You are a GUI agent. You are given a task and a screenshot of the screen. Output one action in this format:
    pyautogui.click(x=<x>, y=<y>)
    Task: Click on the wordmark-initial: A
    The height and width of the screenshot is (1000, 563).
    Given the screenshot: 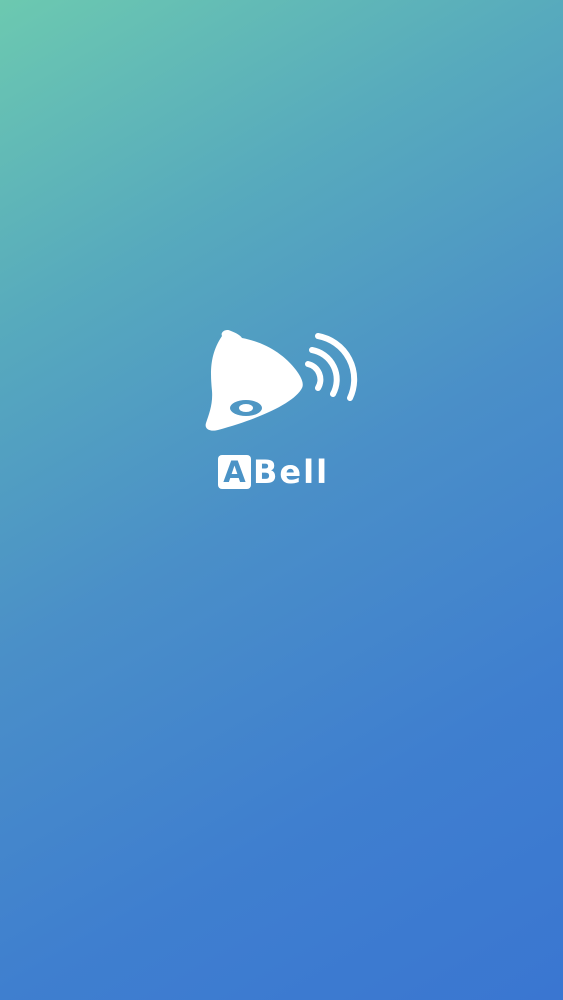 What is the action you would take?
    pyautogui.click(x=234, y=472)
    